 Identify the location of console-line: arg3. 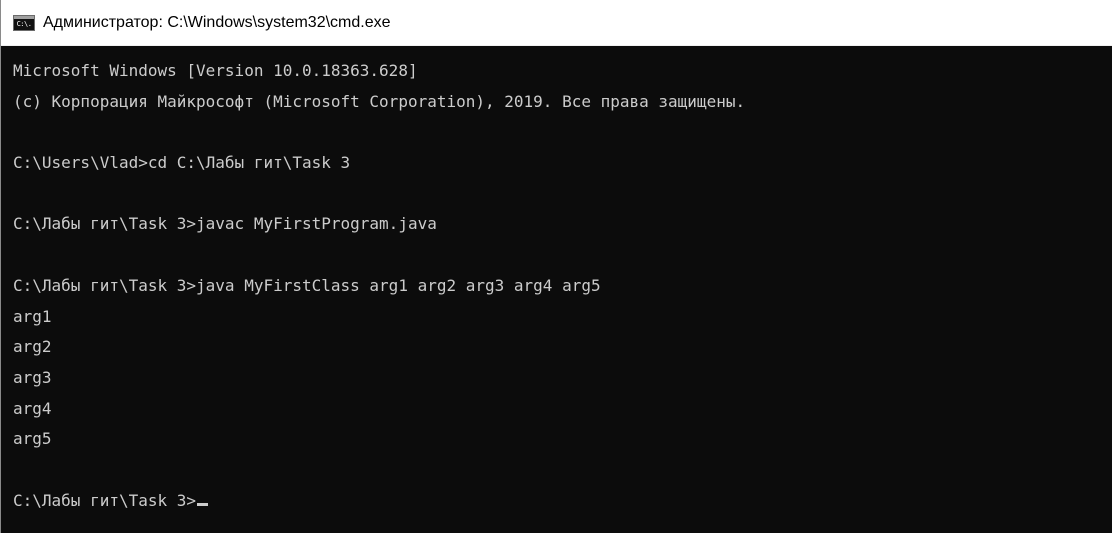
(32, 377).